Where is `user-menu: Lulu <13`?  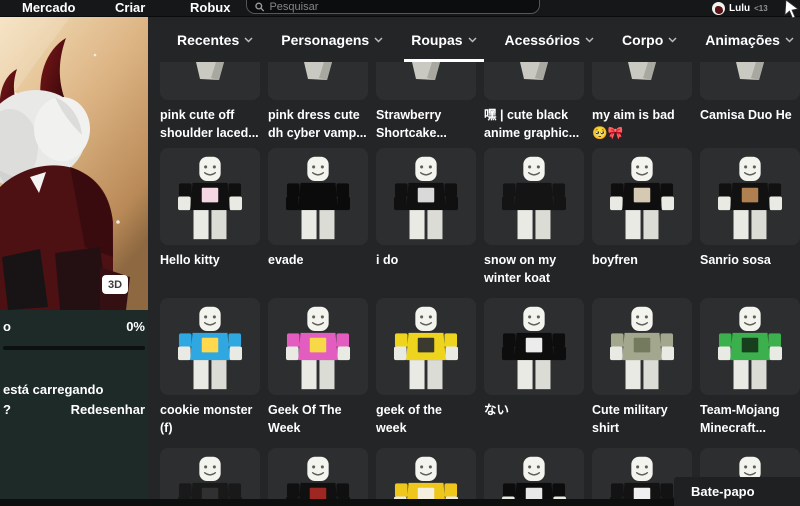
user-menu: Lulu <13 is located at coordinates (740, 8).